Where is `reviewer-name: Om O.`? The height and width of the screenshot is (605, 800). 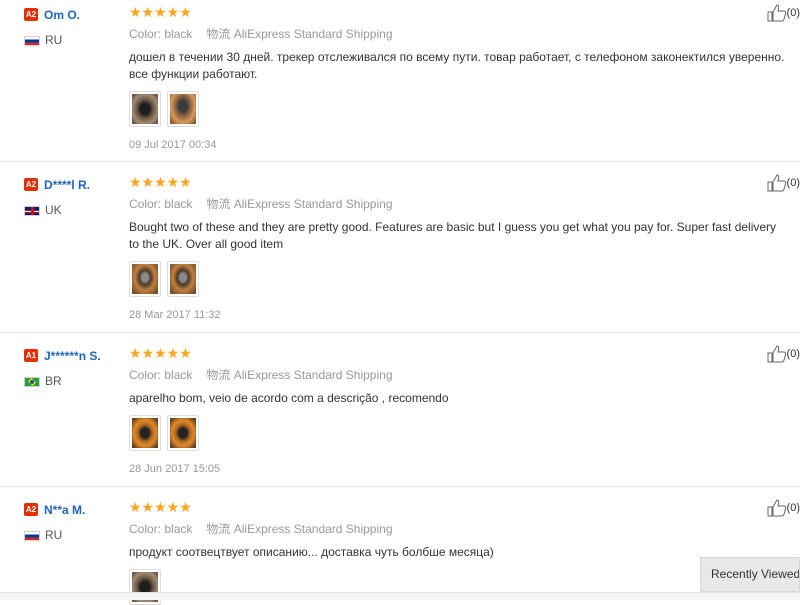
reviewer-name: Om O. is located at coordinates (62, 15).